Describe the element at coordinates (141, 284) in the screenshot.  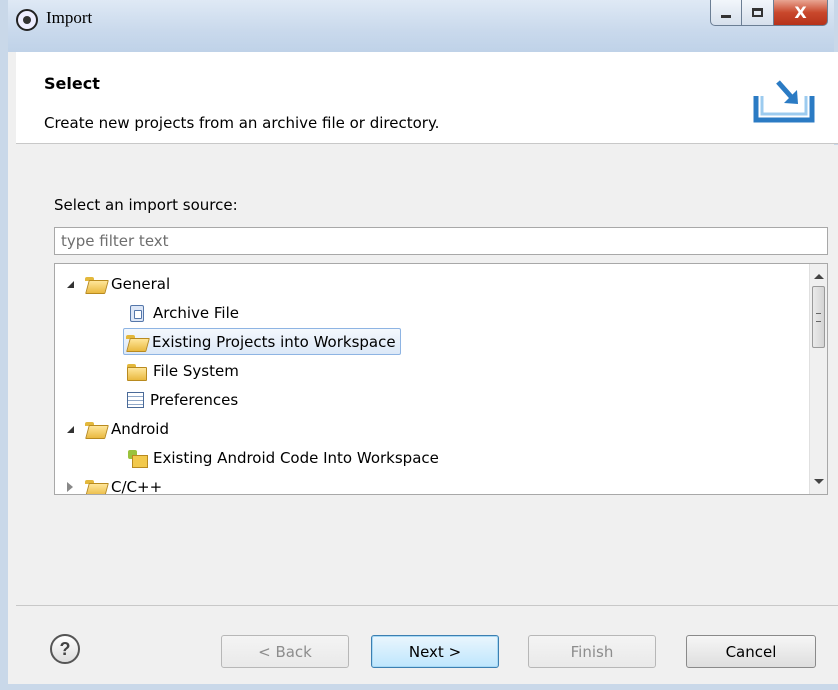
I see `tree-item-label: General` at that location.